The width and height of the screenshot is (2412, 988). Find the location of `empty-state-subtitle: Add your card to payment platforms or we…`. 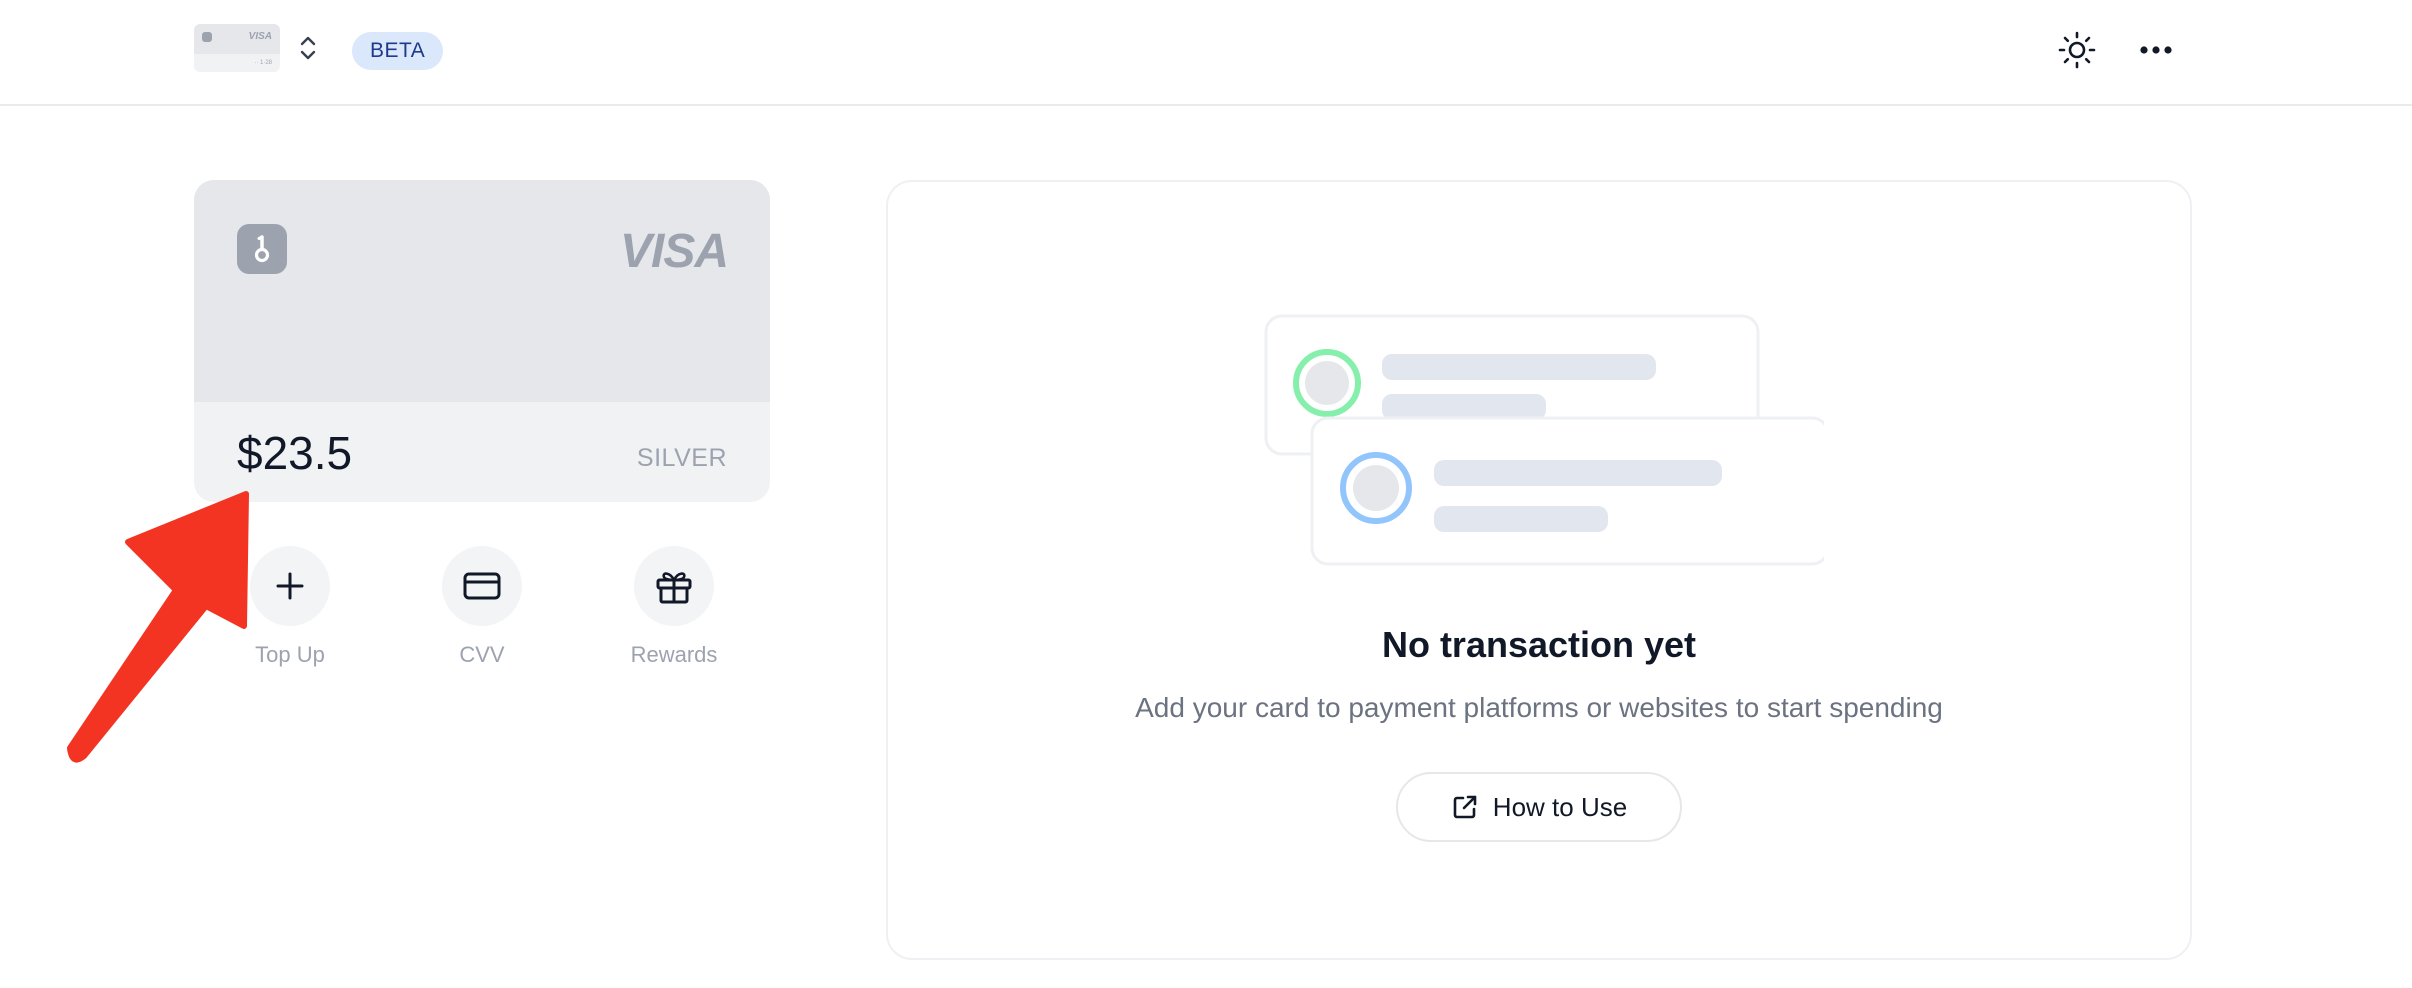

empty-state-subtitle: Add your card to payment platforms or we… is located at coordinates (1539, 707).